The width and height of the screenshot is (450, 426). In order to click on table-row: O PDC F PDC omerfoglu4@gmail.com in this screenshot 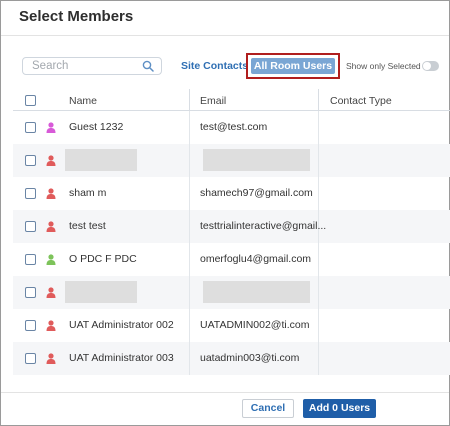, I will do `click(231, 259)`.